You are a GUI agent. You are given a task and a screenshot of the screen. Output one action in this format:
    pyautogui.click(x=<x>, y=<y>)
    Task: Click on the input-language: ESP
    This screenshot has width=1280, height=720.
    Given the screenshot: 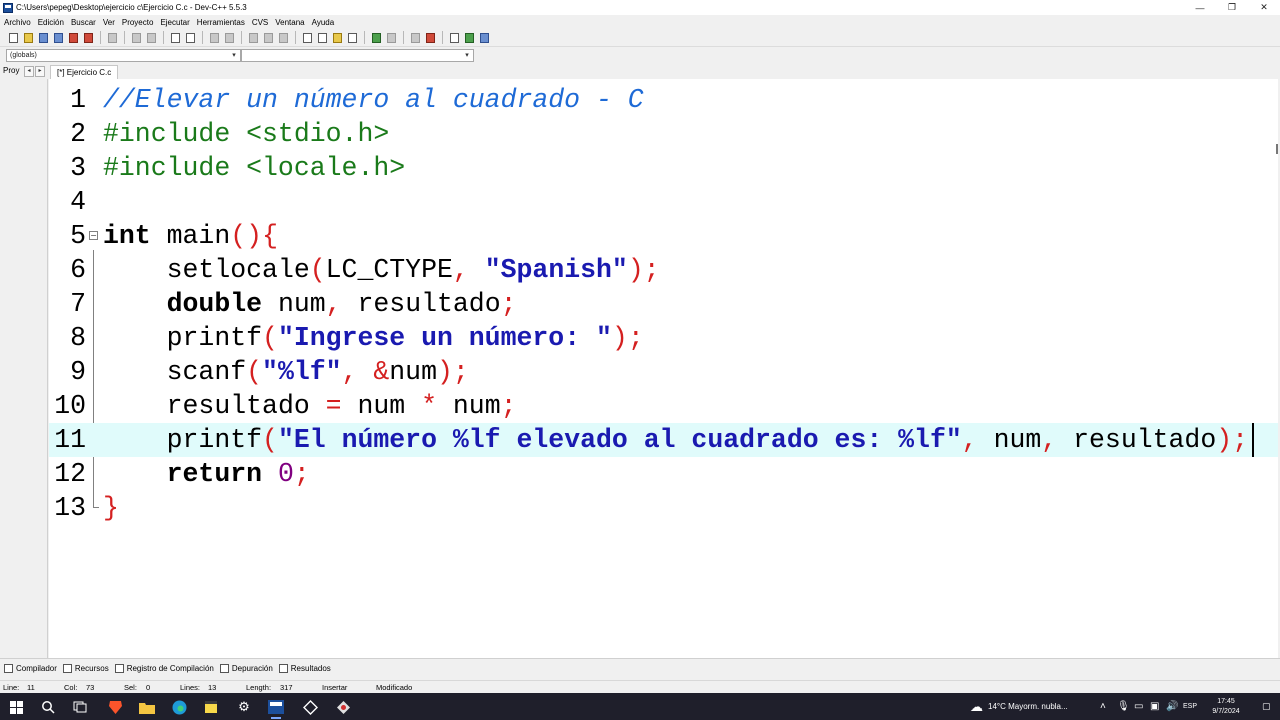 What is the action you would take?
    pyautogui.click(x=1190, y=706)
    